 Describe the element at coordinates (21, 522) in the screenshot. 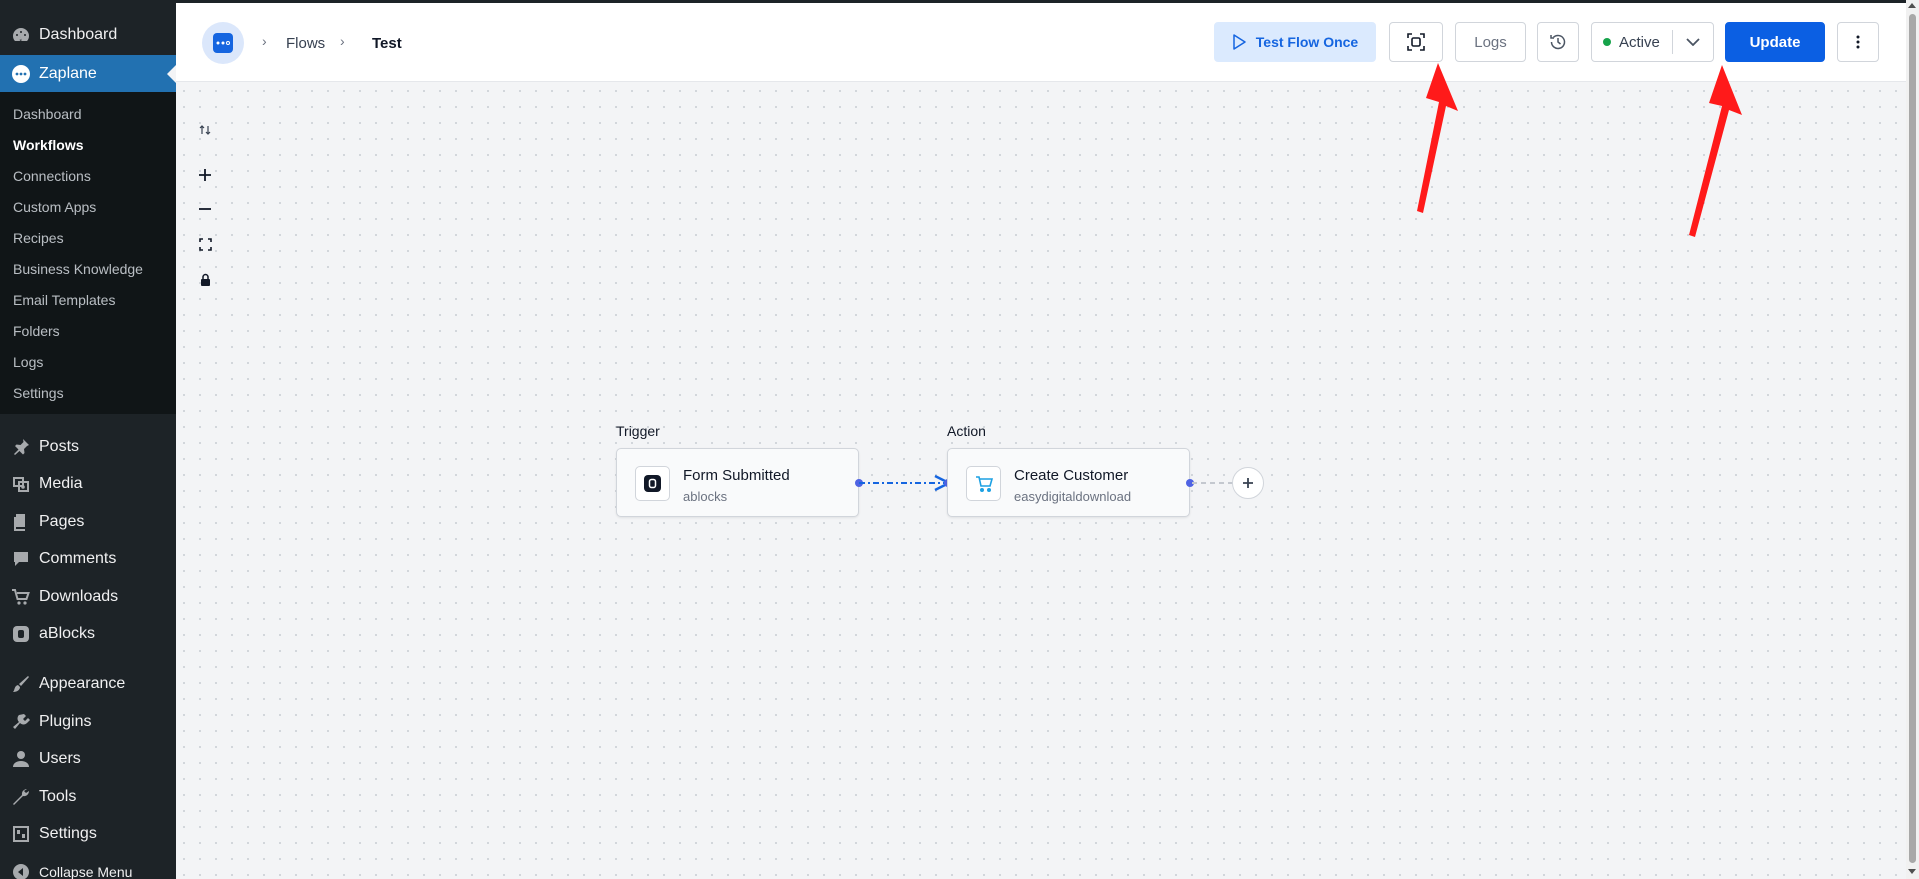

I see `pages-icon` at that location.